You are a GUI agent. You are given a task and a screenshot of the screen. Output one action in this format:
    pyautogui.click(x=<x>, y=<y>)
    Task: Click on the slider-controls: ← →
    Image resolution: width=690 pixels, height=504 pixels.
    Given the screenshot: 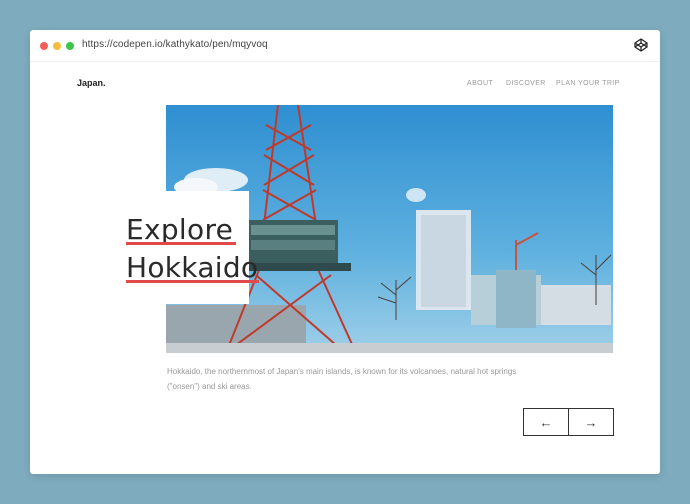 What is the action you would take?
    pyautogui.click(x=568, y=422)
    